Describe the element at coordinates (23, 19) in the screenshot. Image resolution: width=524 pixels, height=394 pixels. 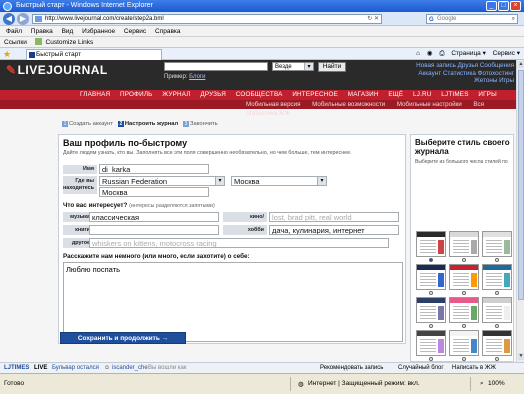
I see `forward-icon: ▶` at that location.